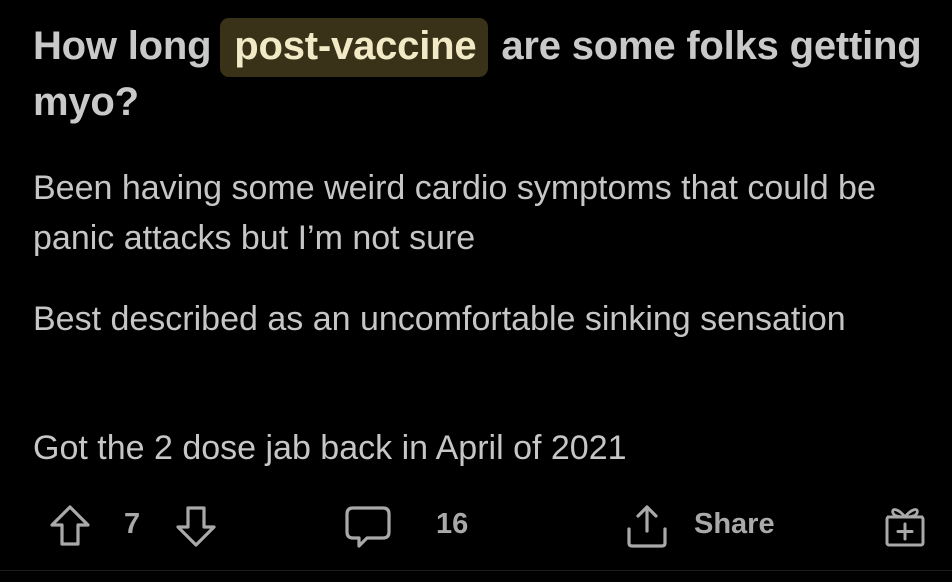 Image resolution: width=952 pixels, height=582 pixels. I want to click on comment-bubble-icon, so click(368, 527).